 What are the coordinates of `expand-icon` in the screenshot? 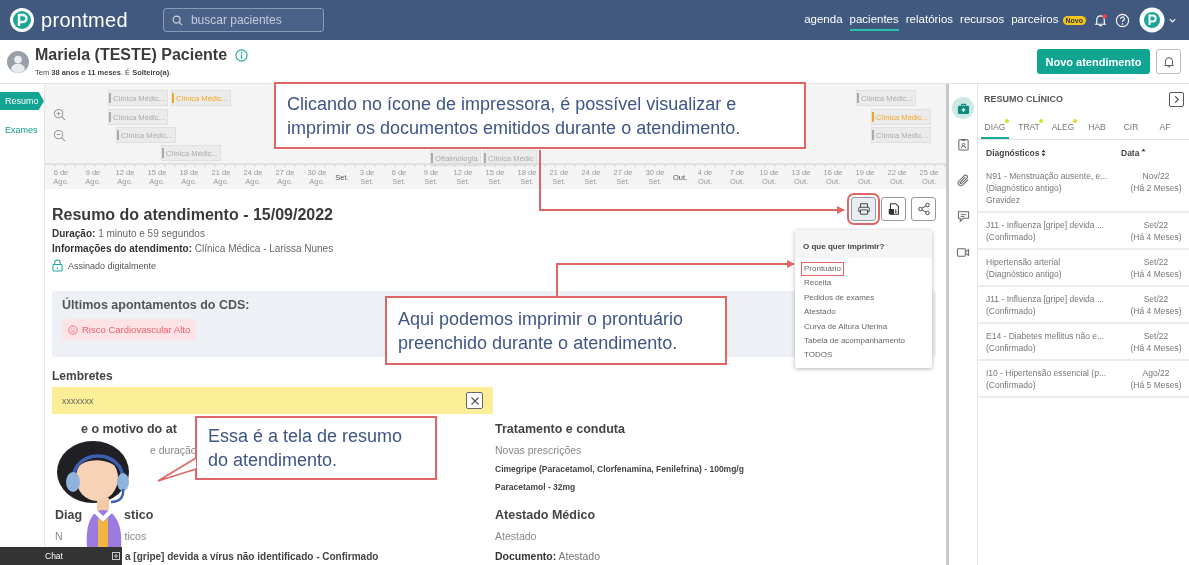 It's located at (116, 556).